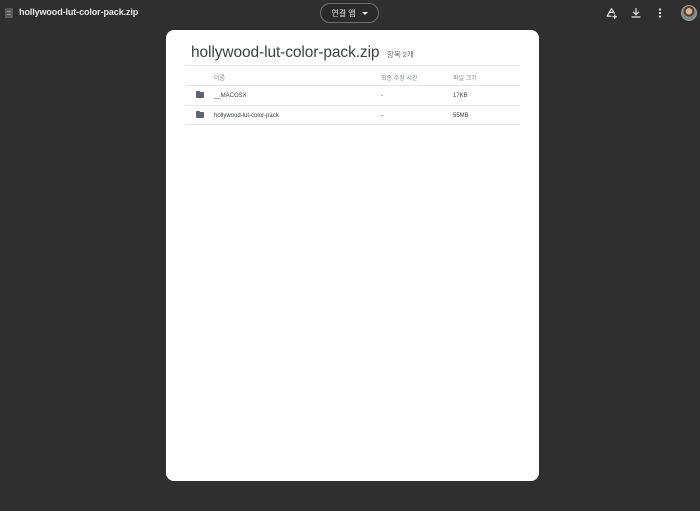 The height and width of the screenshot is (511, 700). What do you see at coordinates (219, 77) in the screenshot?
I see `column-header-name: 이름` at bounding box center [219, 77].